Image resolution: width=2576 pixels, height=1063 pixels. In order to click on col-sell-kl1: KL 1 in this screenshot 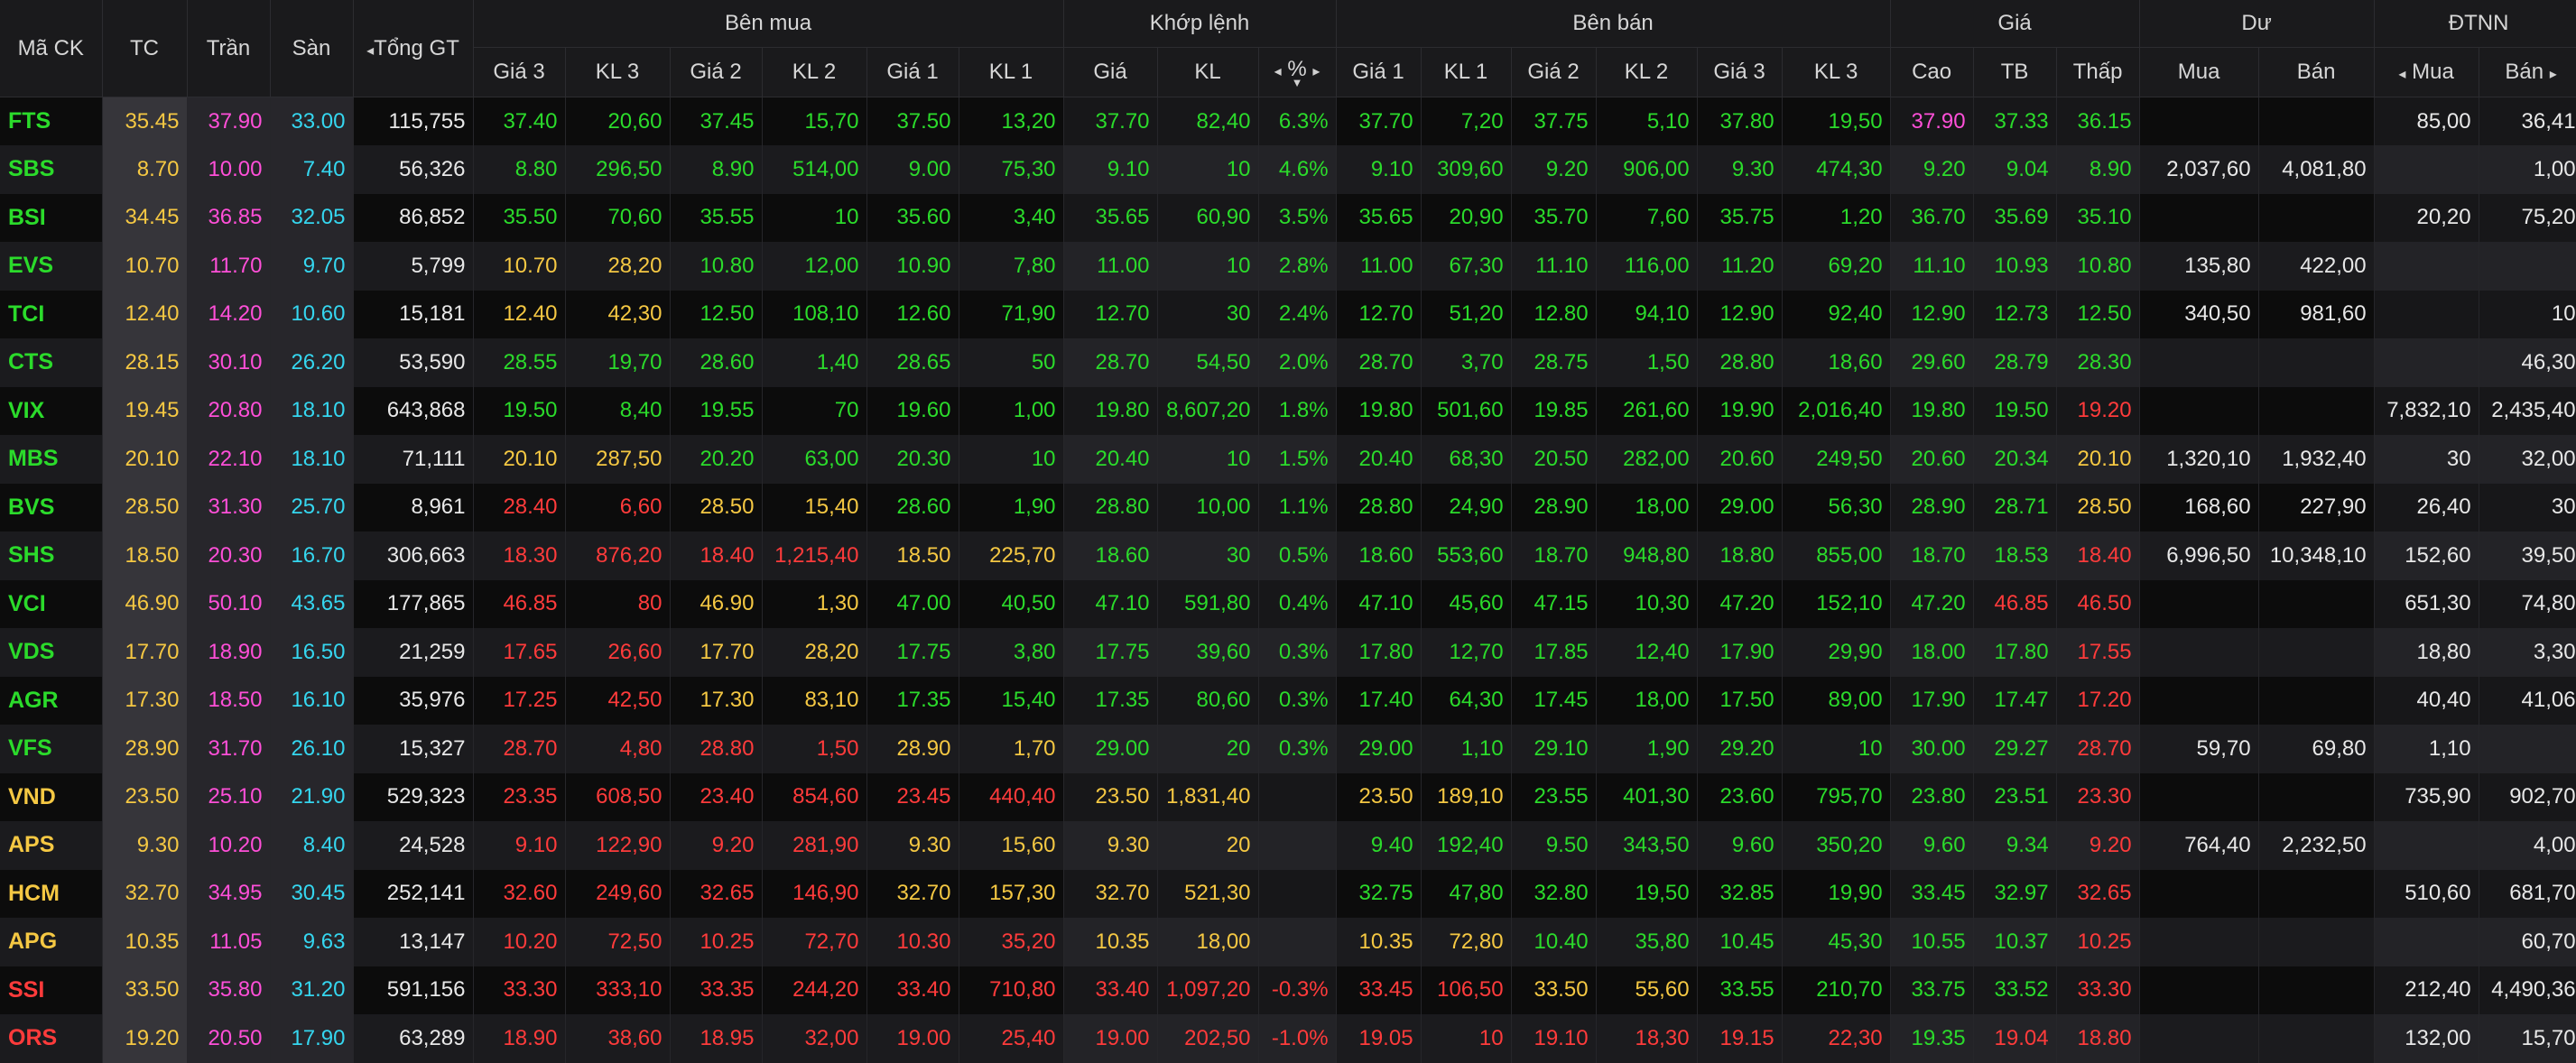, I will do `click(1466, 72)`.